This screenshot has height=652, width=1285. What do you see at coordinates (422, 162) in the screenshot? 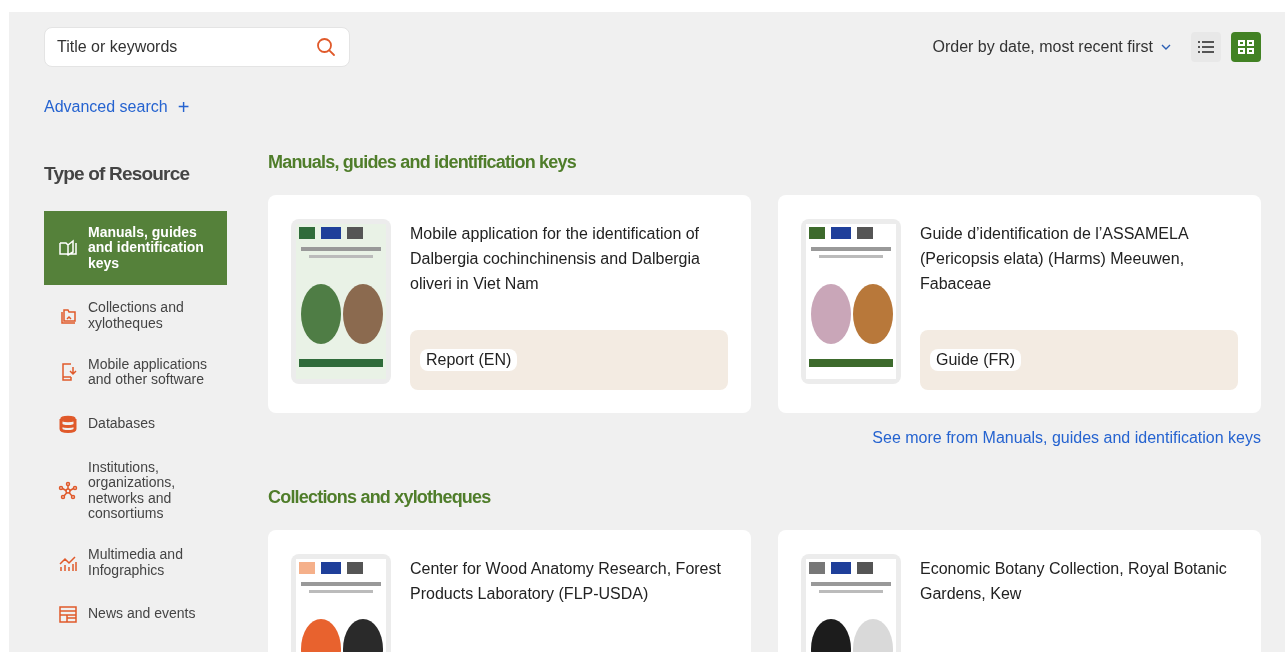
I see `section-heading: Manuals, guides and identification keys` at bounding box center [422, 162].